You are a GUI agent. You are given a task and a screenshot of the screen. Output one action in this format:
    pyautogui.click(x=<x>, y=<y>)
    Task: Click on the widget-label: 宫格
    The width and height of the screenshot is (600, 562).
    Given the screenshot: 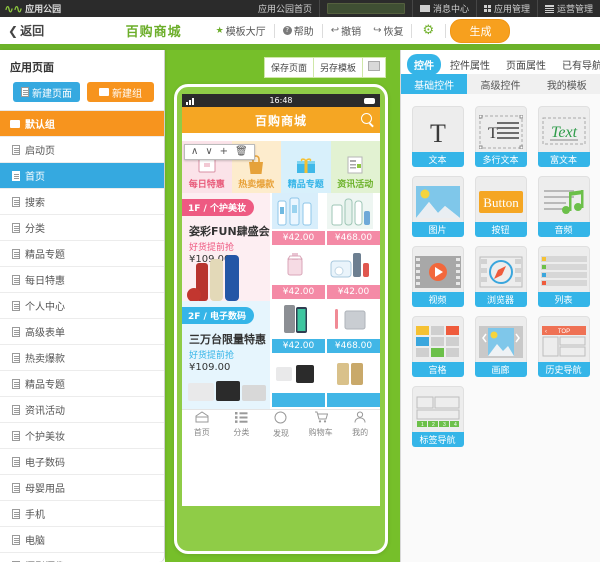 What is the action you would take?
    pyautogui.click(x=437, y=369)
    